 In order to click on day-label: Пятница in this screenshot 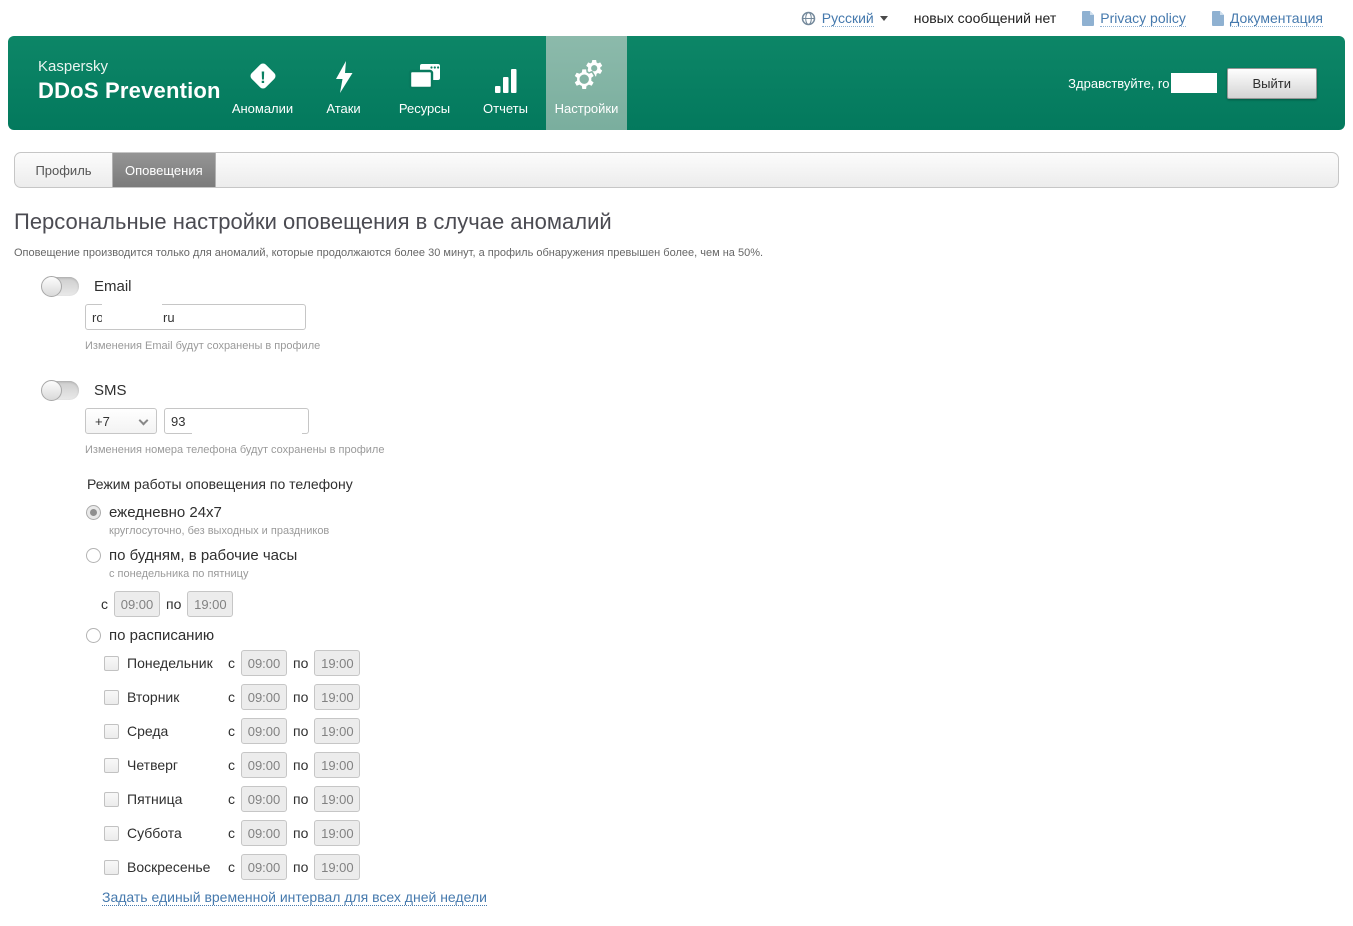, I will do `click(177, 799)`.